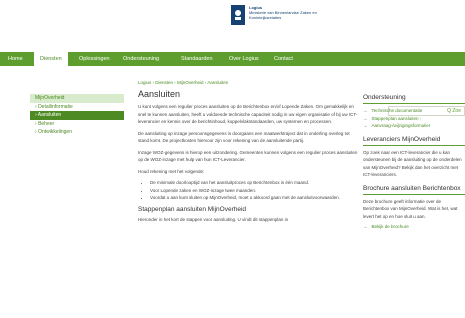 Image resolution: width=465 pixels, height=318 pixels. What do you see at coordinates (397, 110) in the screenshot?
I see `link-label: Technische documentatie` at bounding box center [397, 110].